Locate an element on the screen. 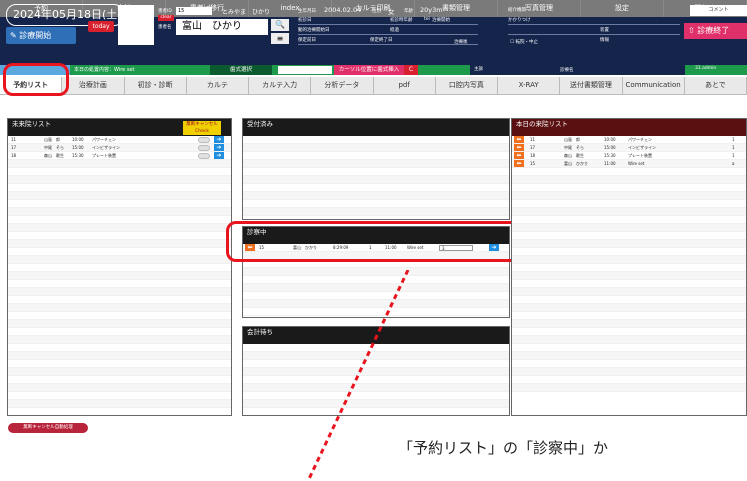 Image resolution: width=747 pixels, height=481 pixels. noshow-check-button: 無断キャンセル Check is located at coordinates (202, 128).